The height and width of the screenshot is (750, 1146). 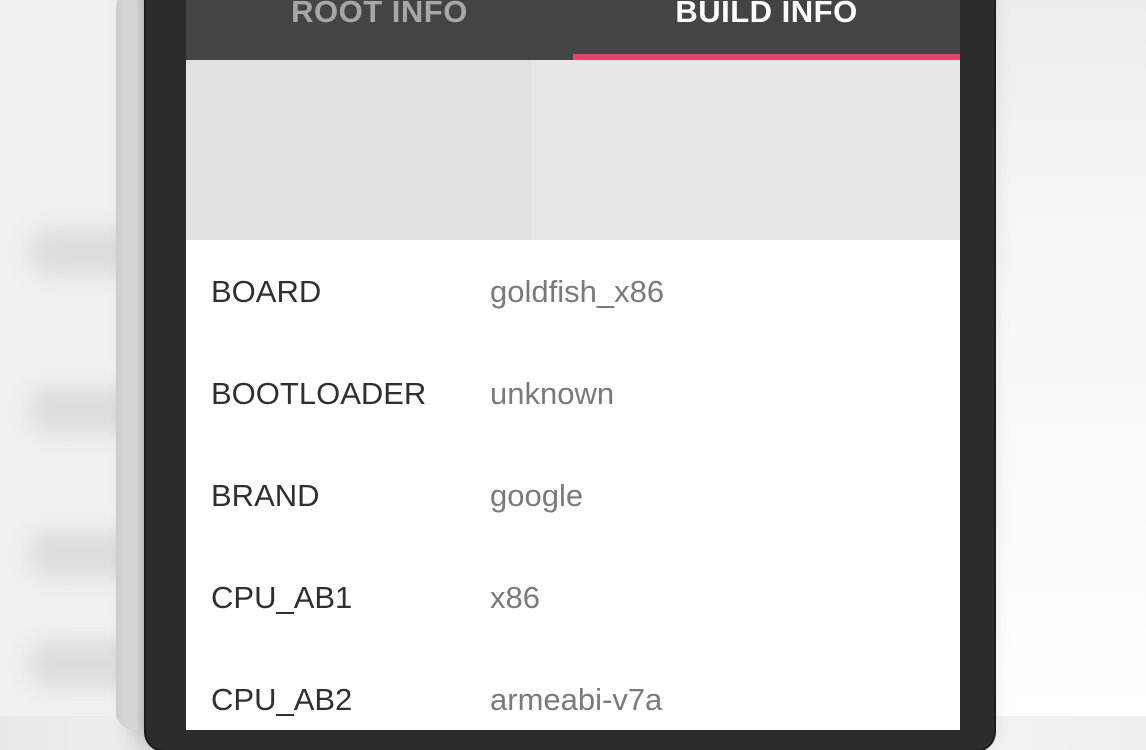 What do you see at coordinates (766, 30) in the screenshot?
I see `tab-build-info: BUILD INFO` at bounding box center [766, 30].